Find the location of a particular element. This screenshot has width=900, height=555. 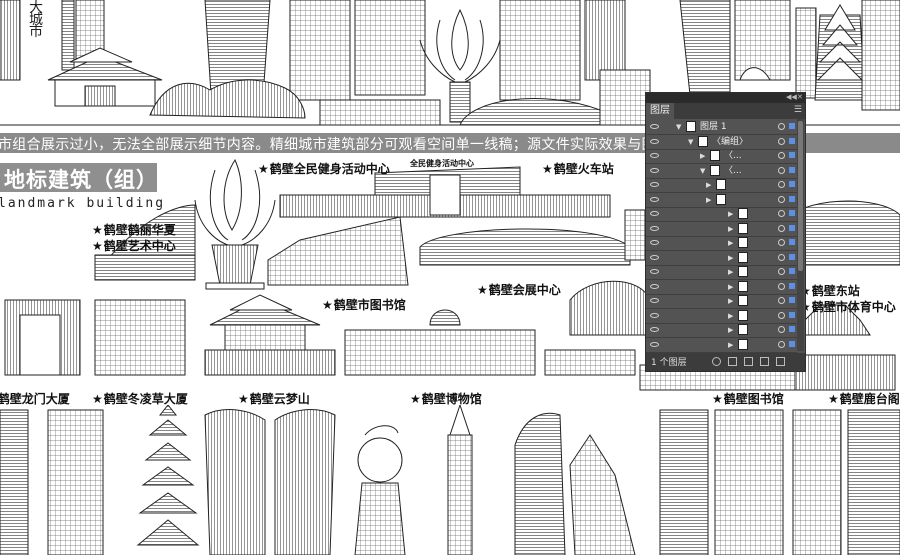

close-panel-button: ✕ is located at coordinates (800, 97).